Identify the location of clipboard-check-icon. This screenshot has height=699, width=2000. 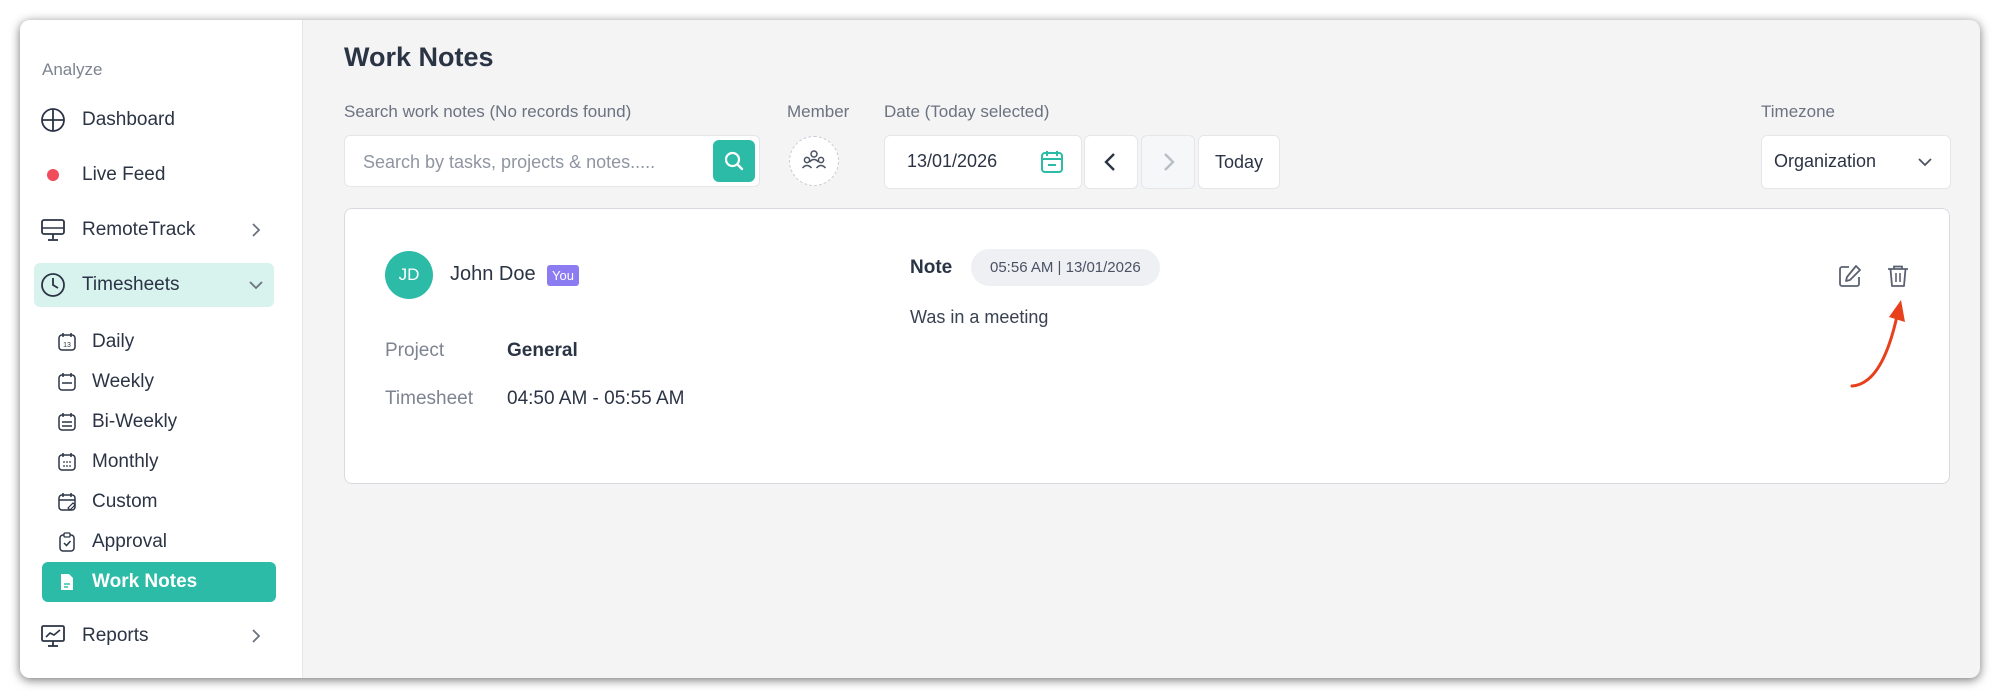
(67, 542).